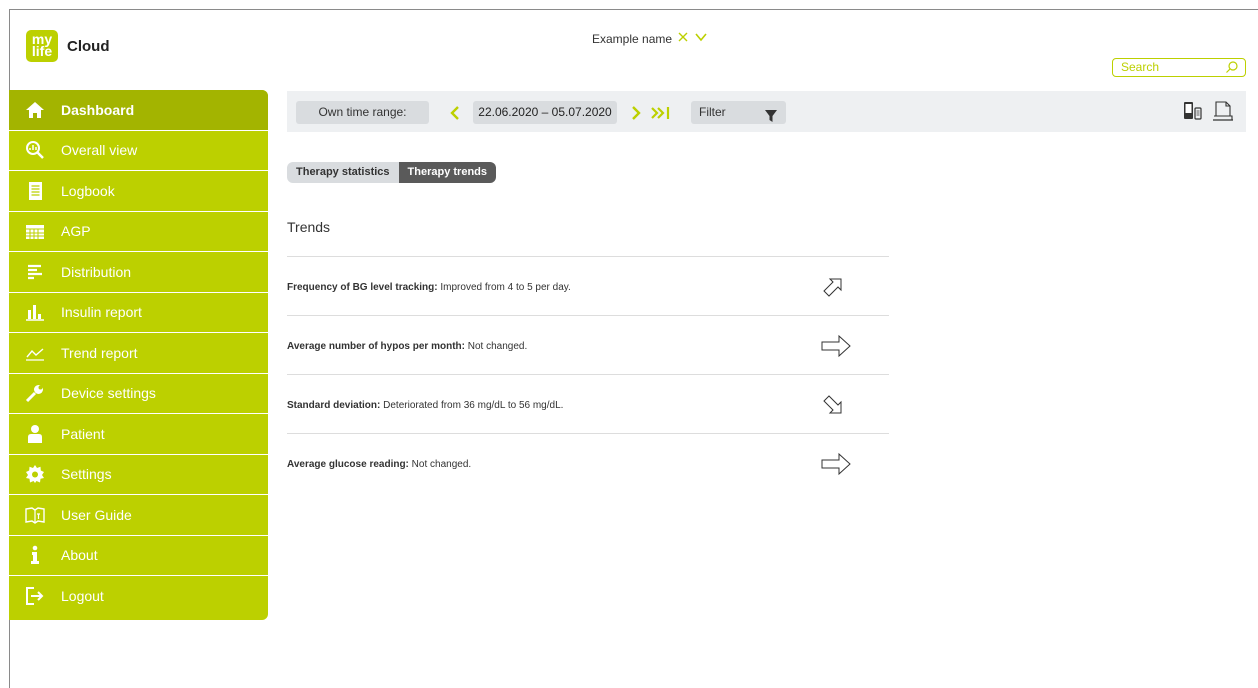  I want to click on sidebar-item-patient: Patient, so click(138, 434).